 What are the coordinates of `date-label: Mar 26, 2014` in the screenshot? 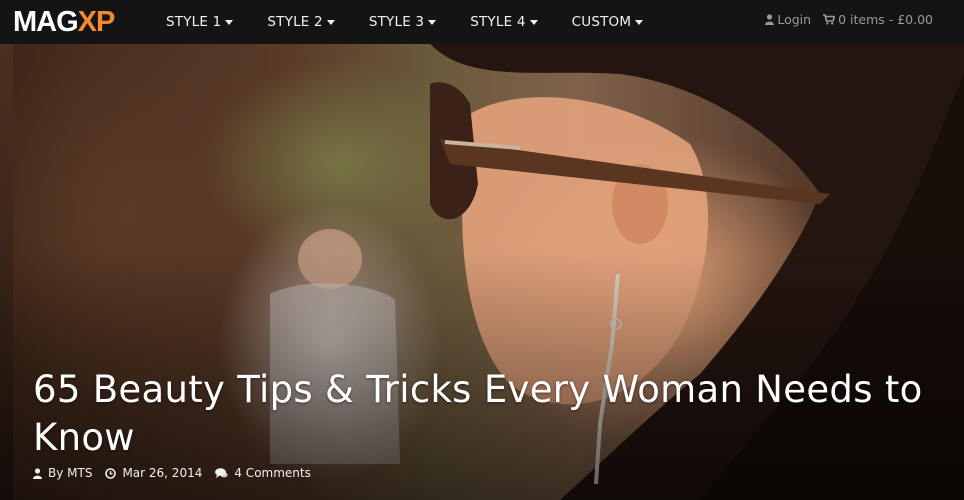 It's located at (162, 473).